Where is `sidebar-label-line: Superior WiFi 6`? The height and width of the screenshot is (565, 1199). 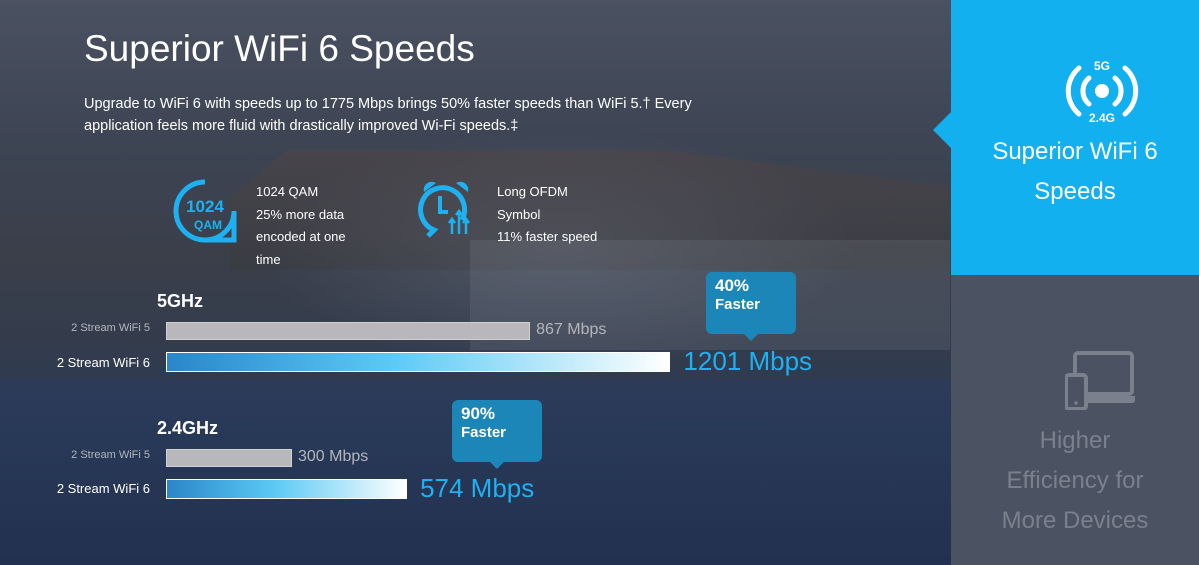 sidebar-label-line: Superior WiFi 6 is located at coordinates (1075, 151).